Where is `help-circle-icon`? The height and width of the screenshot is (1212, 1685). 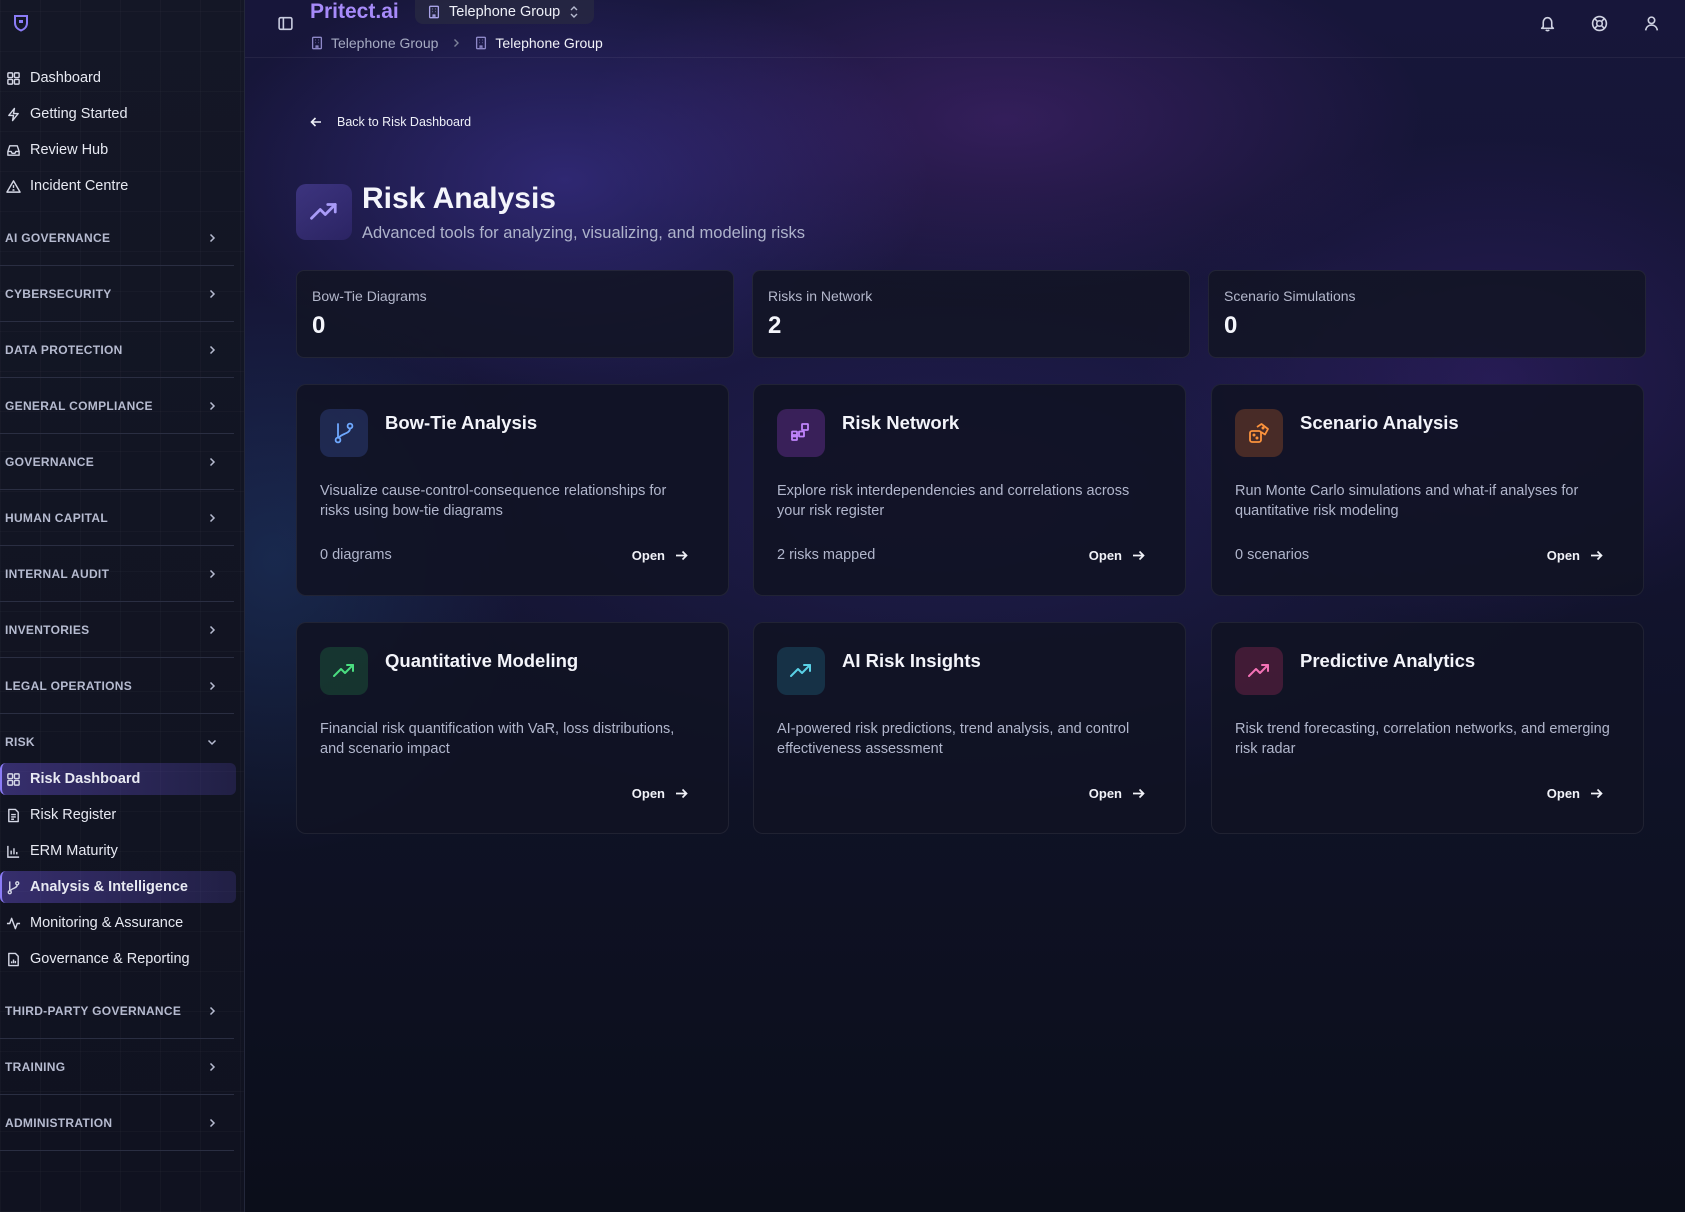
help-circle-icon is located at coordinates (1599, 23).